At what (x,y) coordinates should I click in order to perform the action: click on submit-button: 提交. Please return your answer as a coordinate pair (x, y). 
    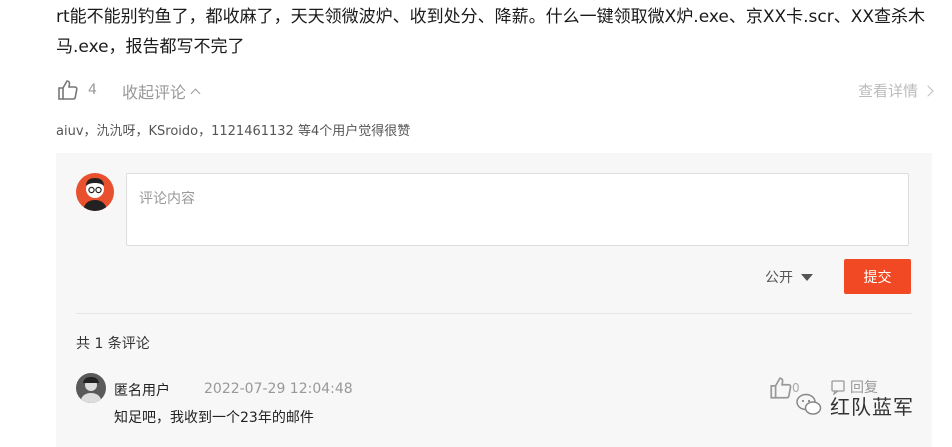
    Looking at the image, I should click on (877, 276).